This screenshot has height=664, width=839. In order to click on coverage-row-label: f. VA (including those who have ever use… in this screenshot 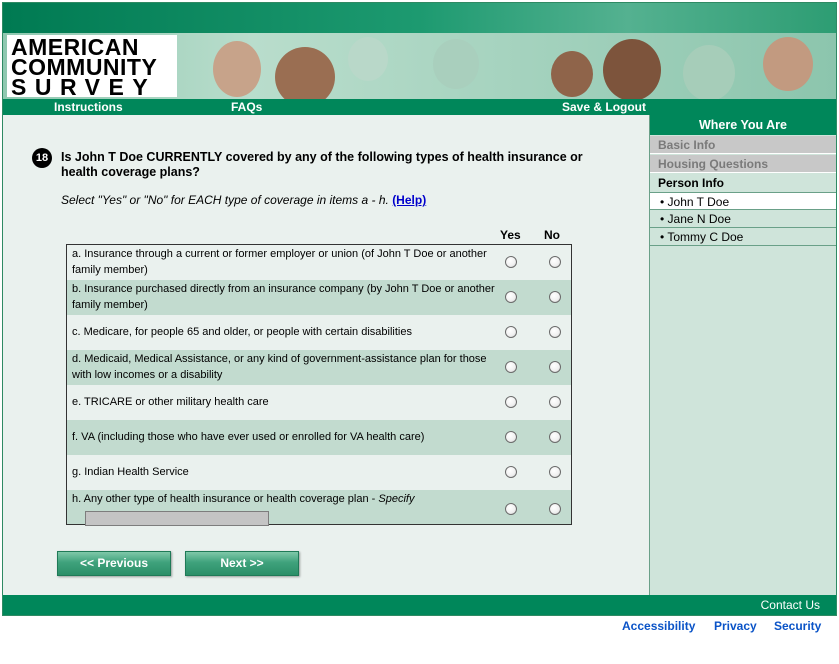, I will do `click(248, 437)`.